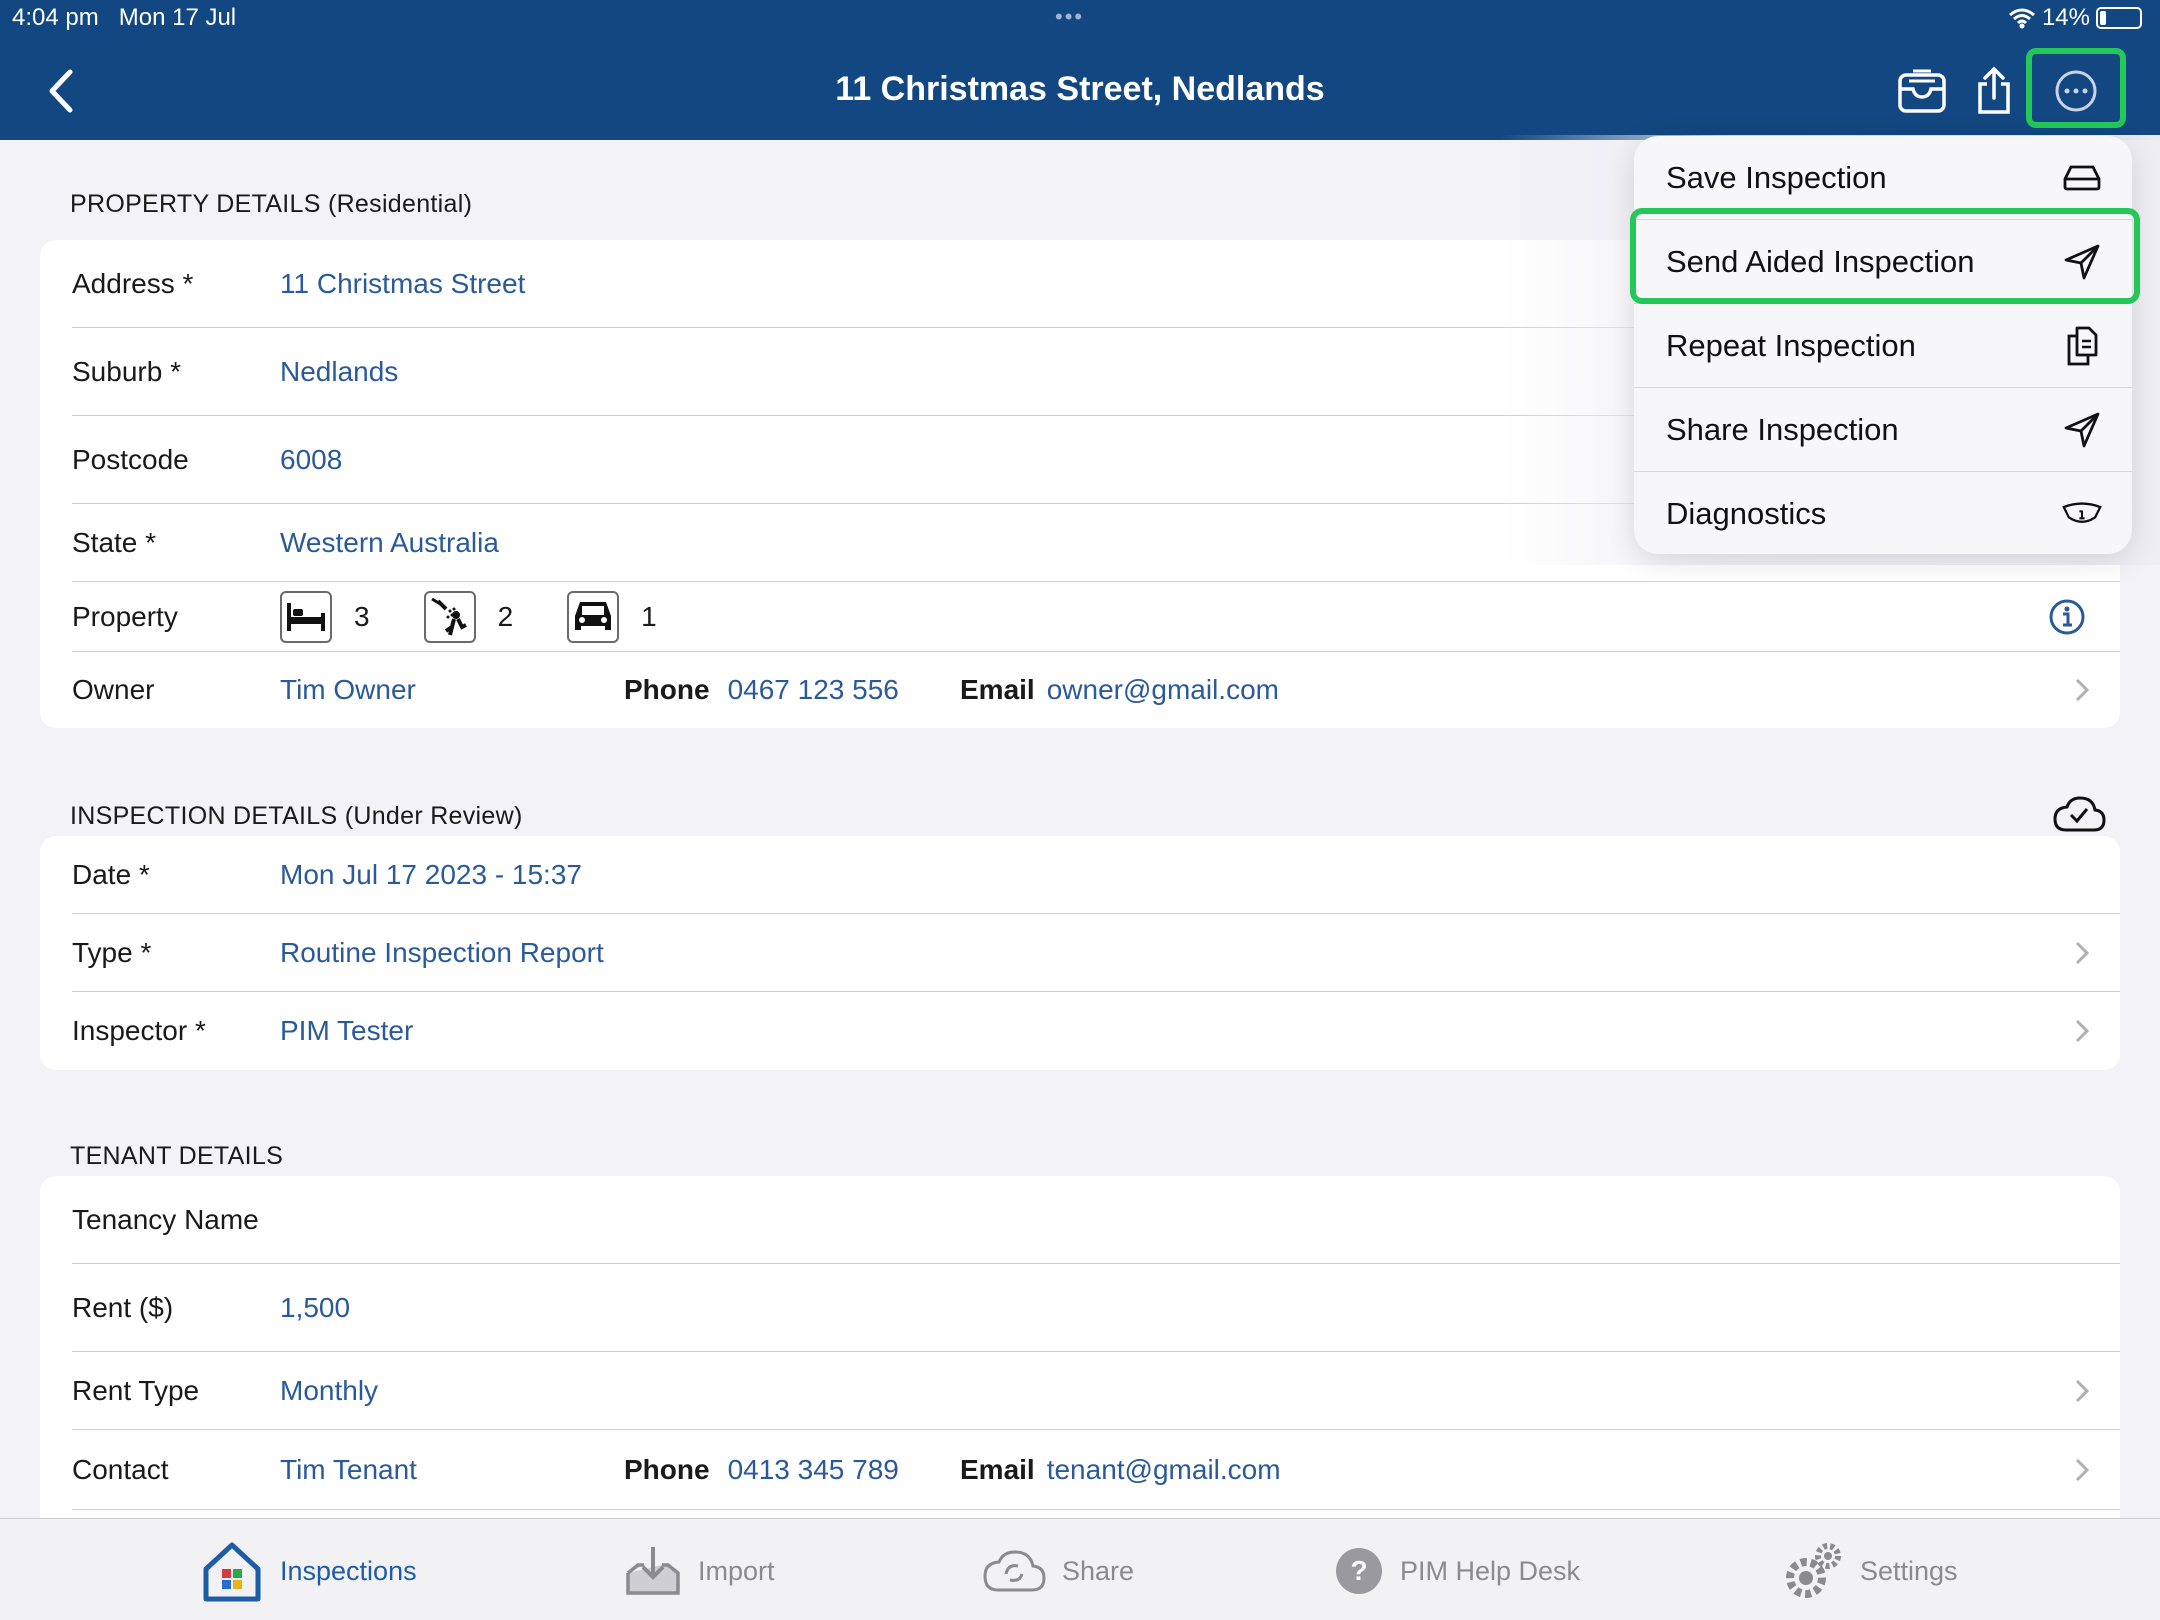 This screenshot has height=1620, width=2160. I want to click on battery-percent: 14%, so click(2065, 17).